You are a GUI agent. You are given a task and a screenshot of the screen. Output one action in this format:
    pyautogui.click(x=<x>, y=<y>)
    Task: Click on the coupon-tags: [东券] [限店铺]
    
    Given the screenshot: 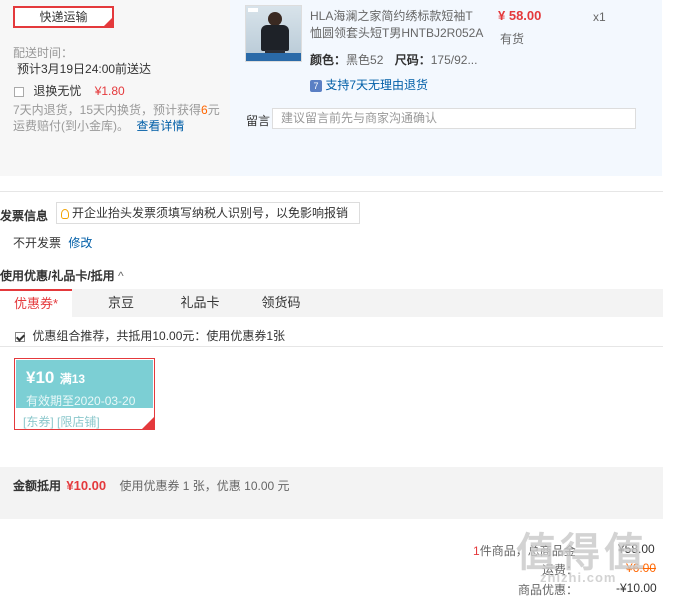 What is the action you would take?
    pyautogui.click(x=61, y=422)
    